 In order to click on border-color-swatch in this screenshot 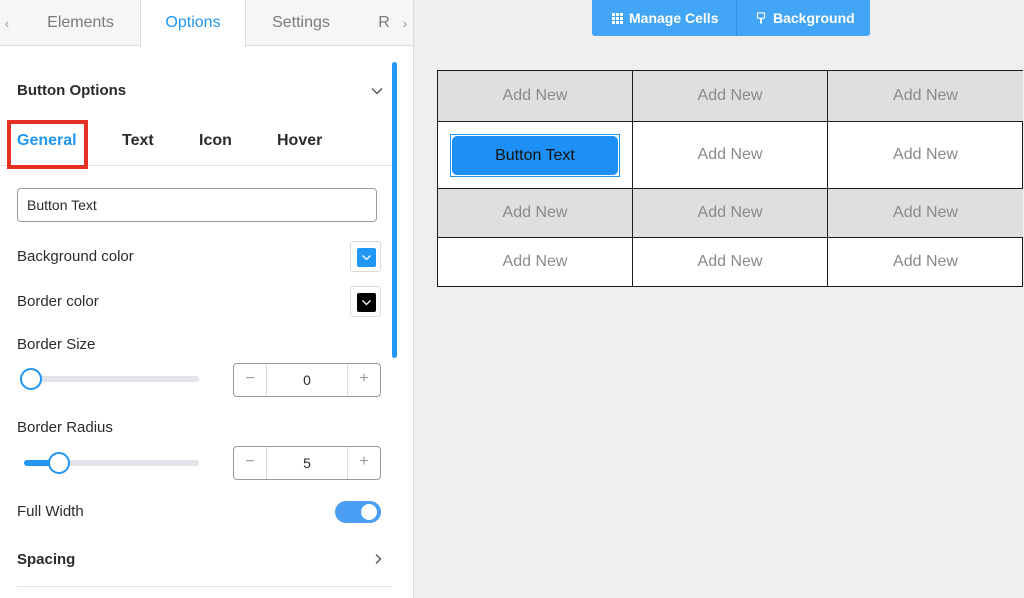, I will do `click(366, 302)`.